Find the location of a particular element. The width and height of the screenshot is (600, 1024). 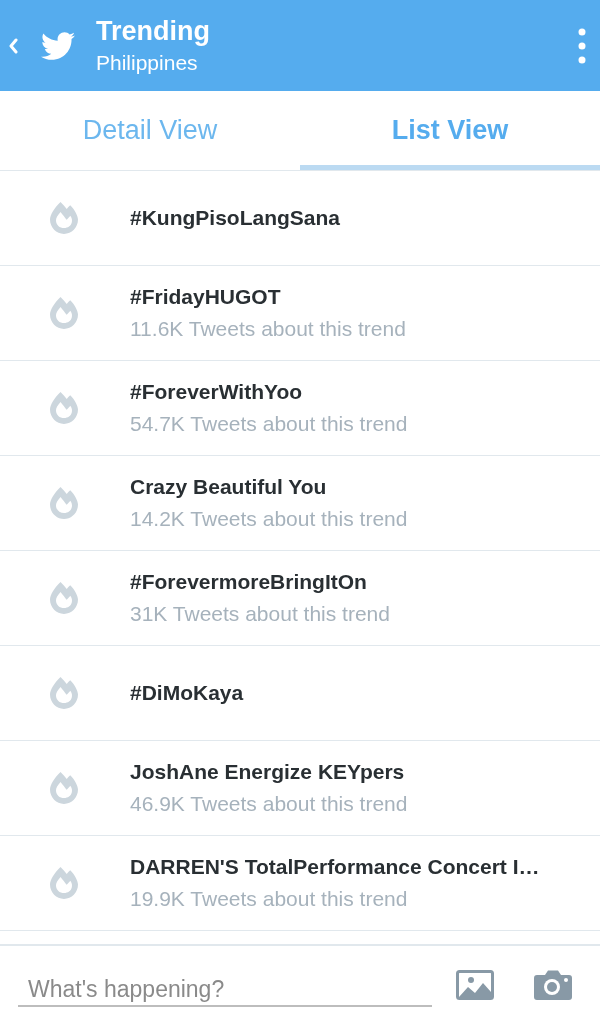

tweet-count: 19.9K Tweets about this trend is located at coordinates (269, 899).